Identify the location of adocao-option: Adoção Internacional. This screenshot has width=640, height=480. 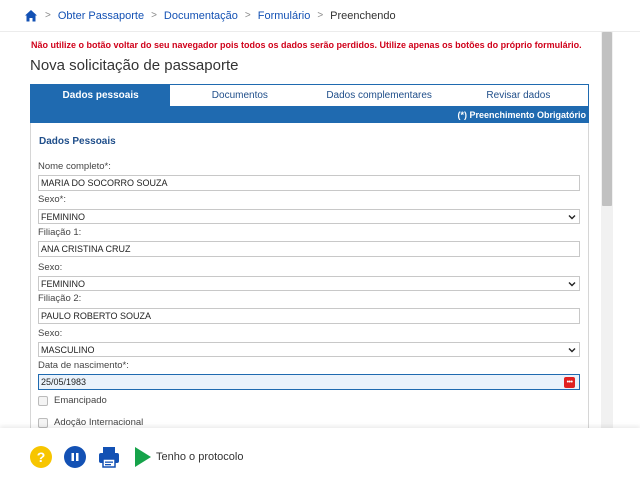
(90, 422).